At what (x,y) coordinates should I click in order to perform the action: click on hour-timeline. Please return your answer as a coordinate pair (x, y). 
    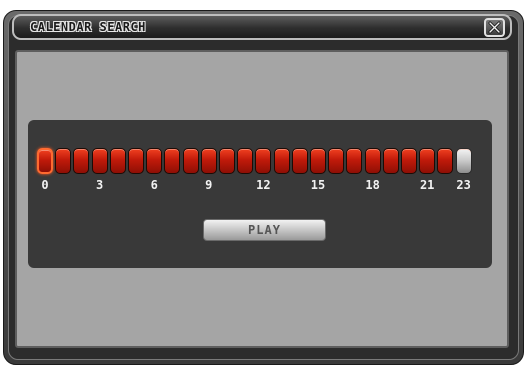
    Looking at the image, I should click on (257, 163).